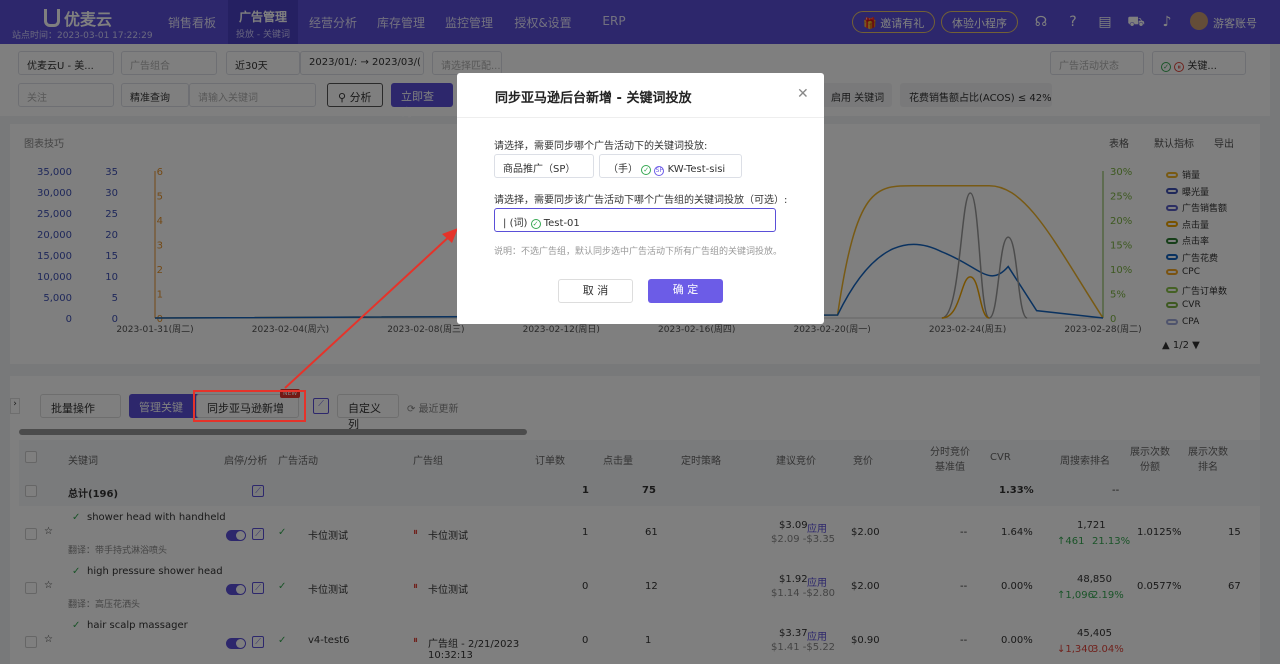  What do you see at coordinates (518, 223) in the screenshot?
I see `group-prefix: (词)` at bounding box center [518, 223].